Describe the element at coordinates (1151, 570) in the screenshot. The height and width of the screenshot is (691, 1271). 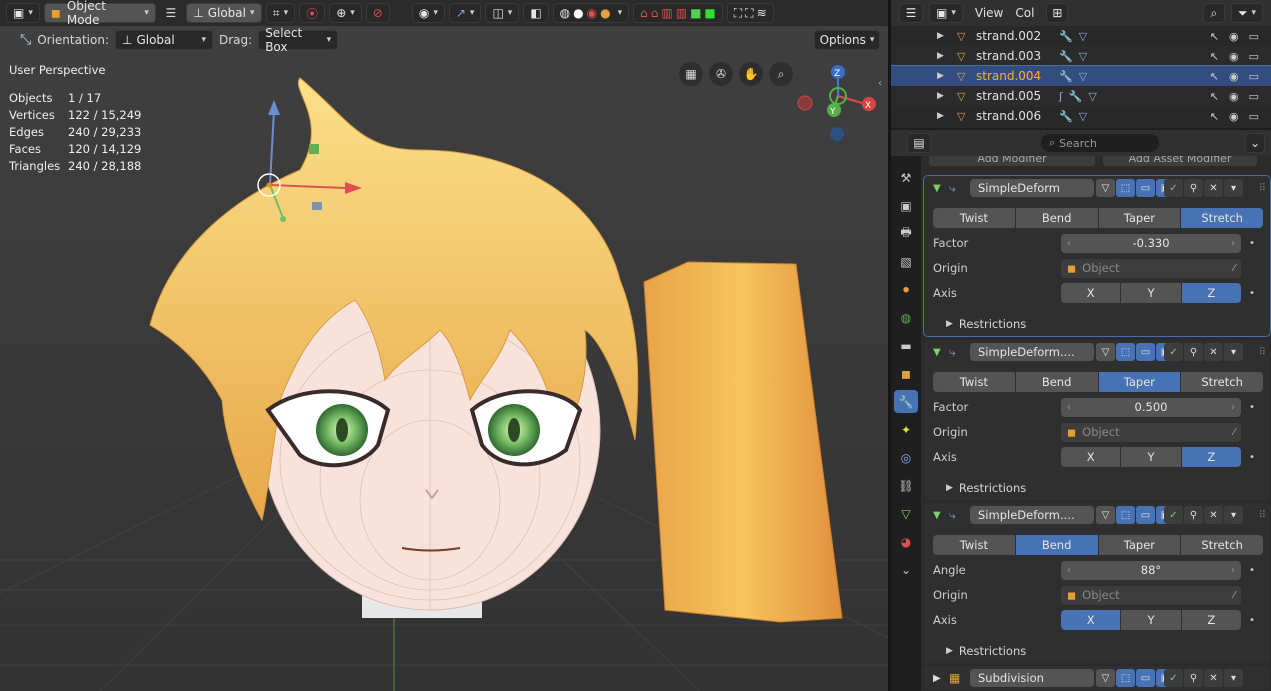
I see `param-number-field: ‹ 88° ›` at that location.